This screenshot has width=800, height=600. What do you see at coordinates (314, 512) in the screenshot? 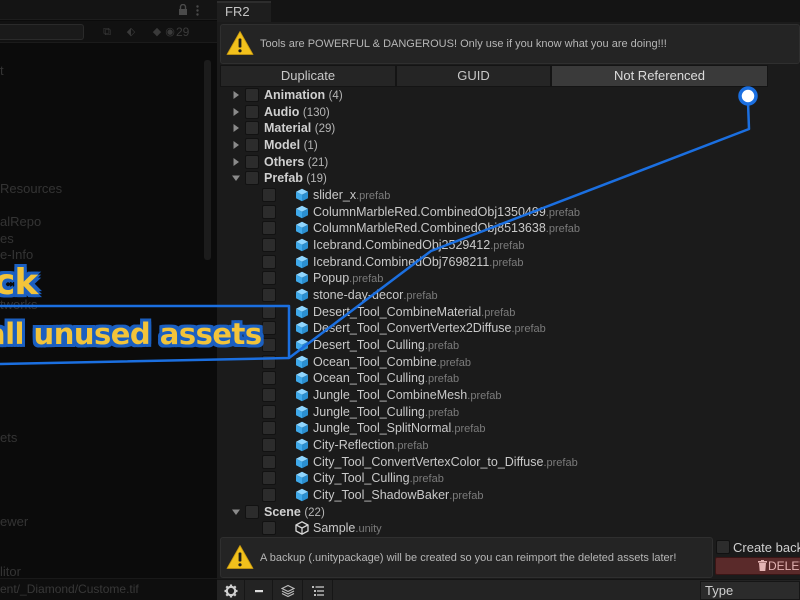
I see `category-count: (22)` at bounding box center [314, 512].